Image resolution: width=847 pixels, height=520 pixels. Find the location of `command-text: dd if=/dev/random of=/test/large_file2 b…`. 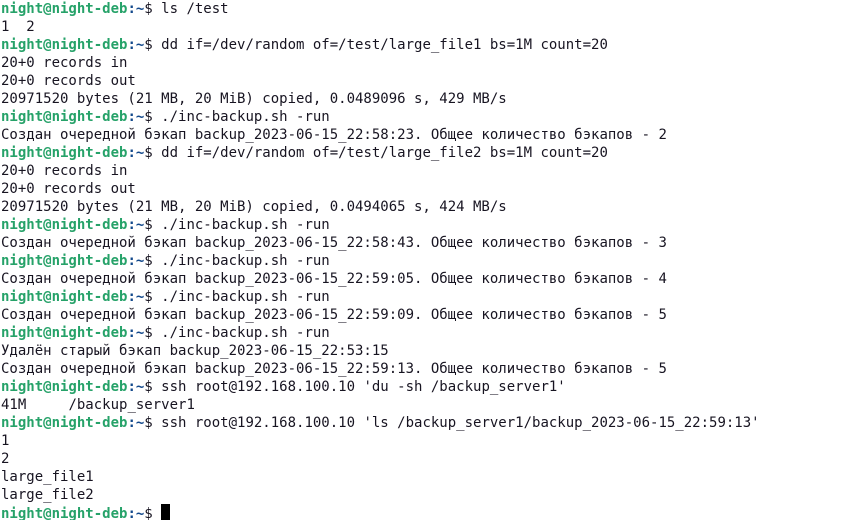

command-text: dd if=/dev/random of=/test/large_file2 b… is located at coordinates (384, 153).